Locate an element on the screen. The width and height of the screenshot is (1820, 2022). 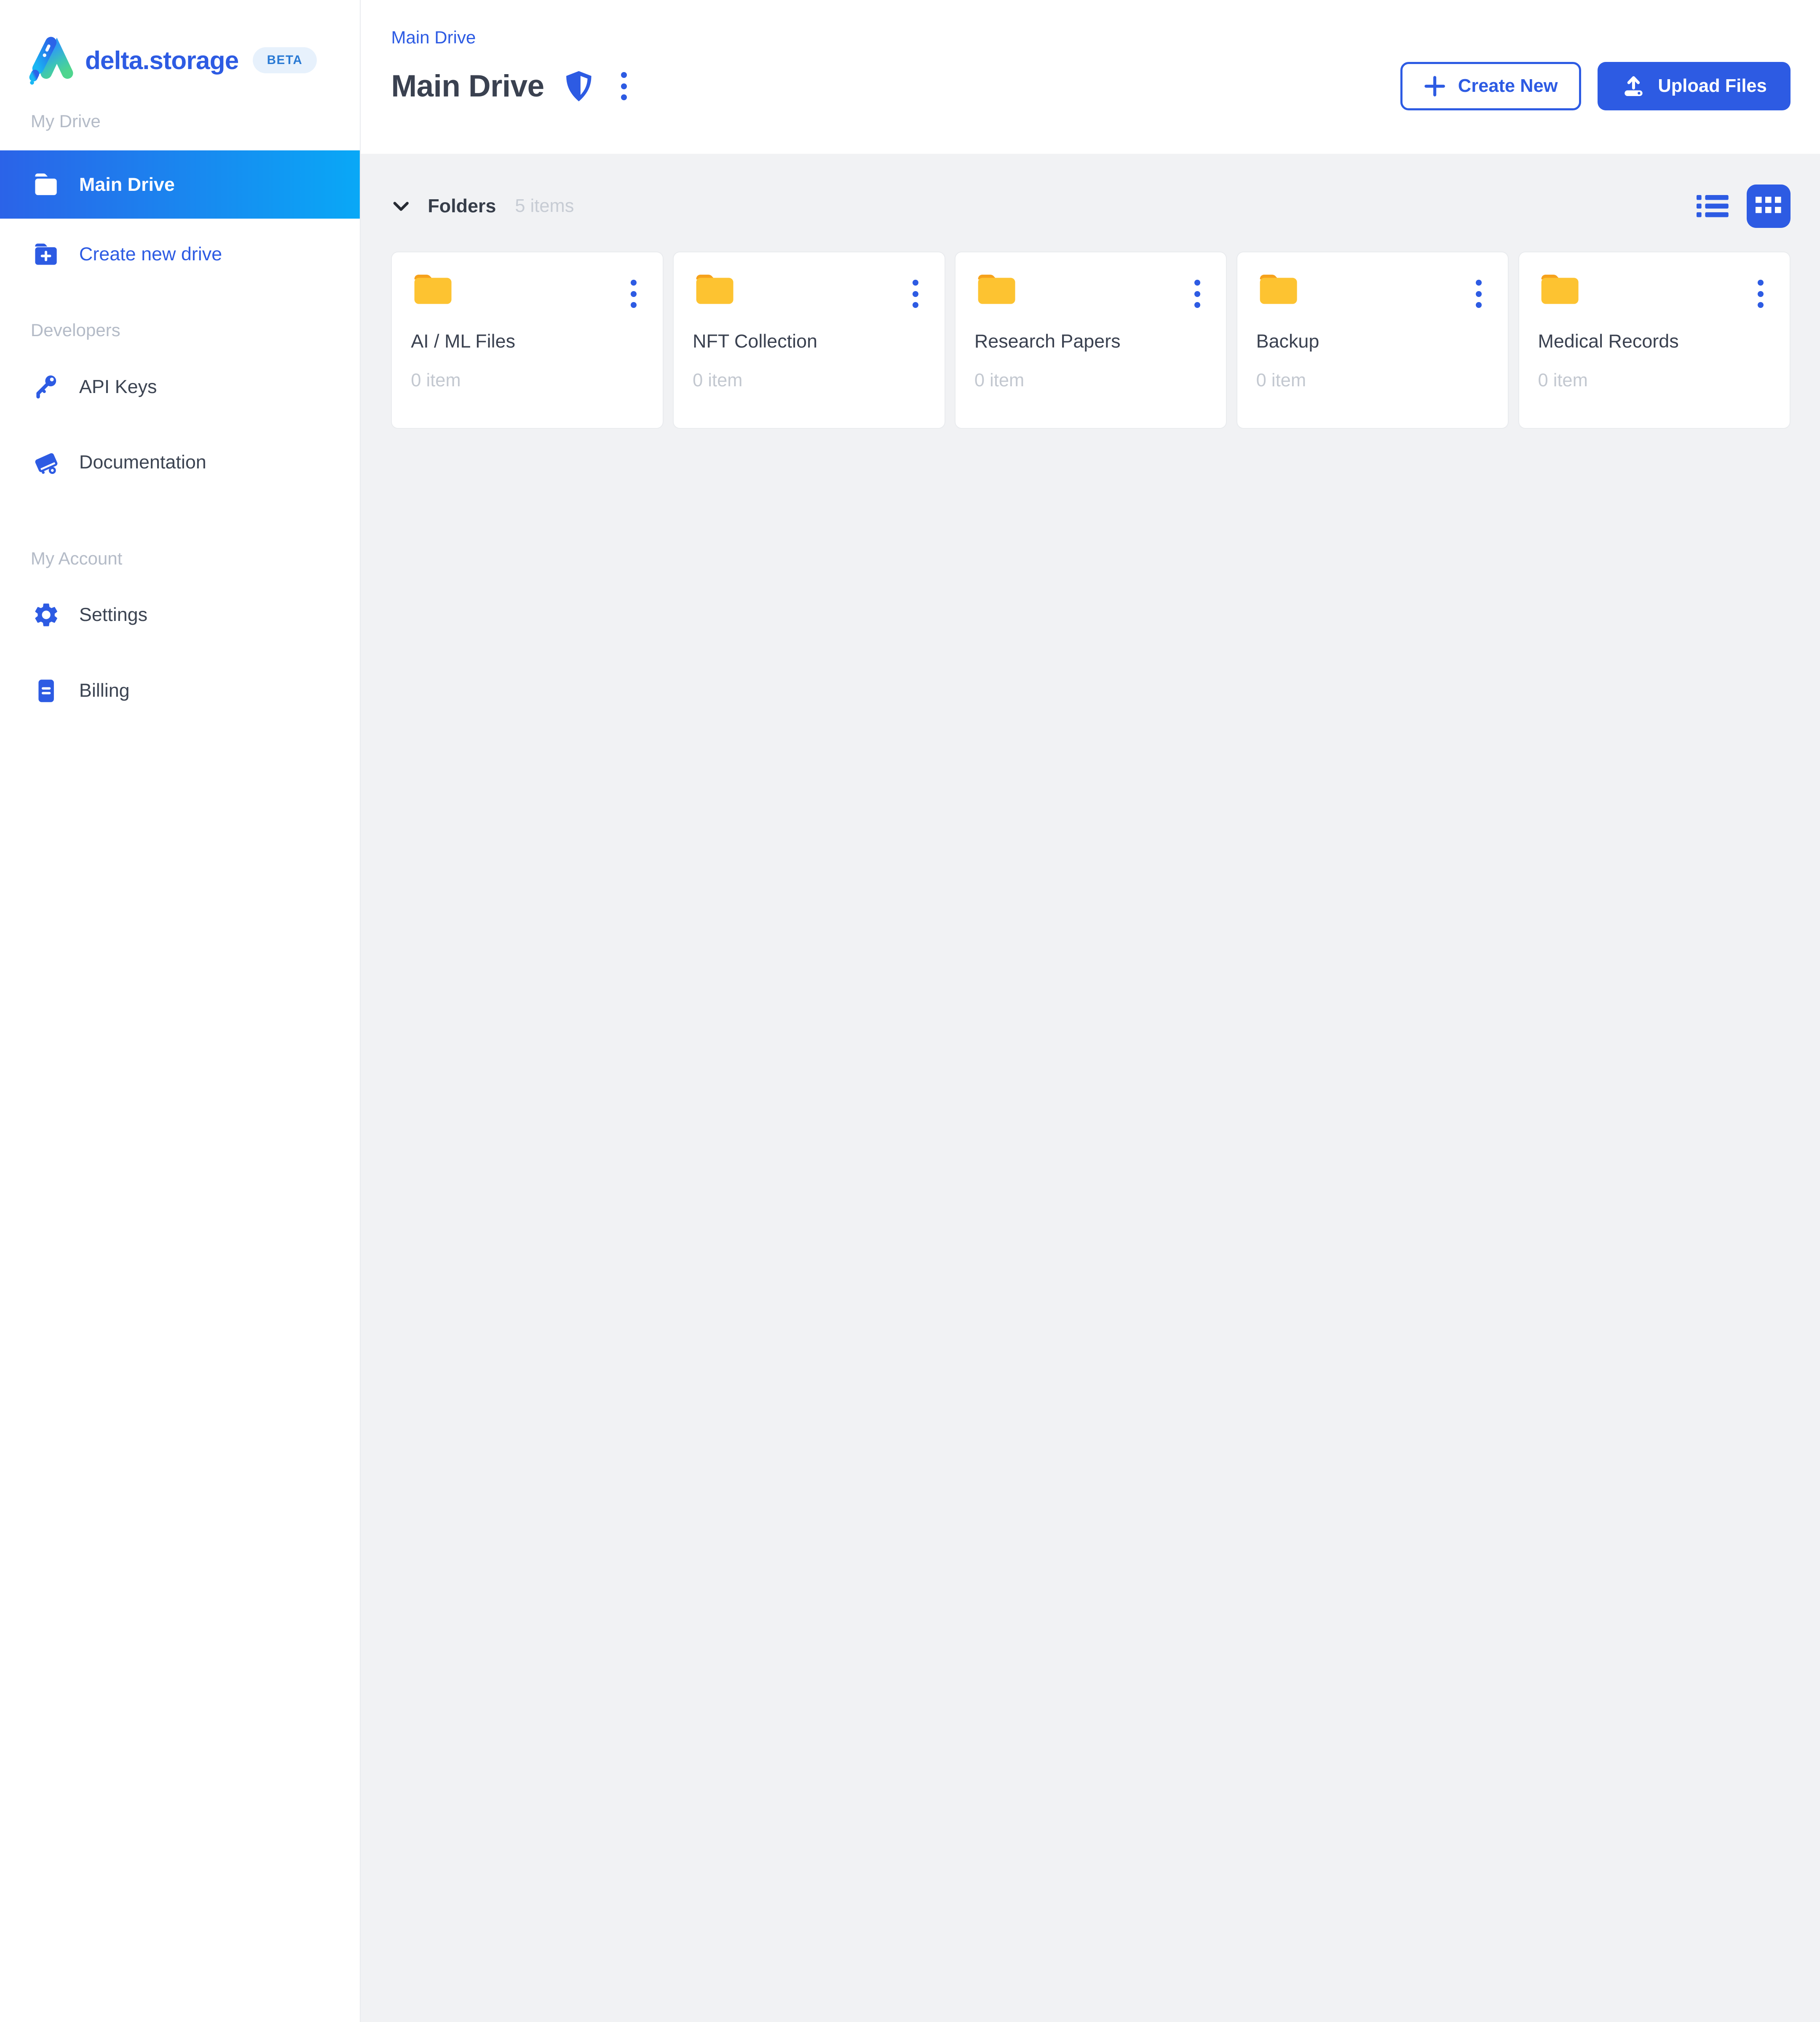
list-view-icon is located at coordinates (1712, 206).